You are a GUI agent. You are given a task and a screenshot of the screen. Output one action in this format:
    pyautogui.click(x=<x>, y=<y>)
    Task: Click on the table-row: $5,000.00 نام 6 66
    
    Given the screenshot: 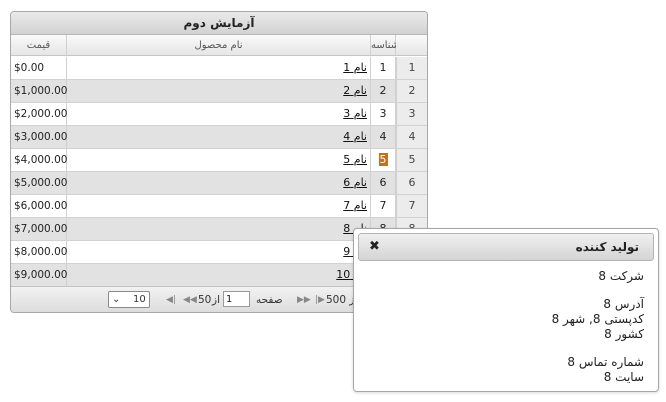 What is the action you would take?
    pyautogui.click(x=219, y=183)
    